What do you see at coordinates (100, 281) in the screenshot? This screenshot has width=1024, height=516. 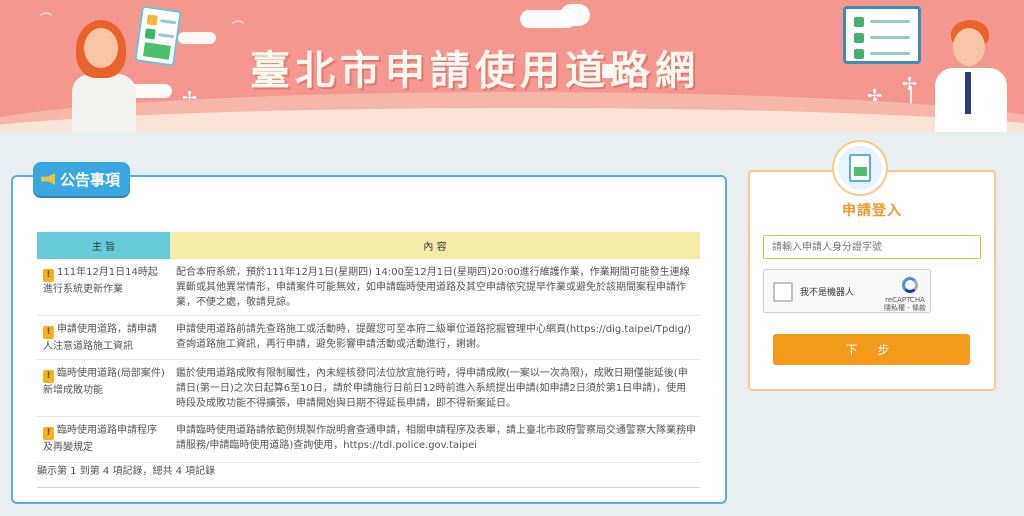 I see `subject-text: 111年12月1日14時起進行系統更新作業` at bounding box center [100, 281].